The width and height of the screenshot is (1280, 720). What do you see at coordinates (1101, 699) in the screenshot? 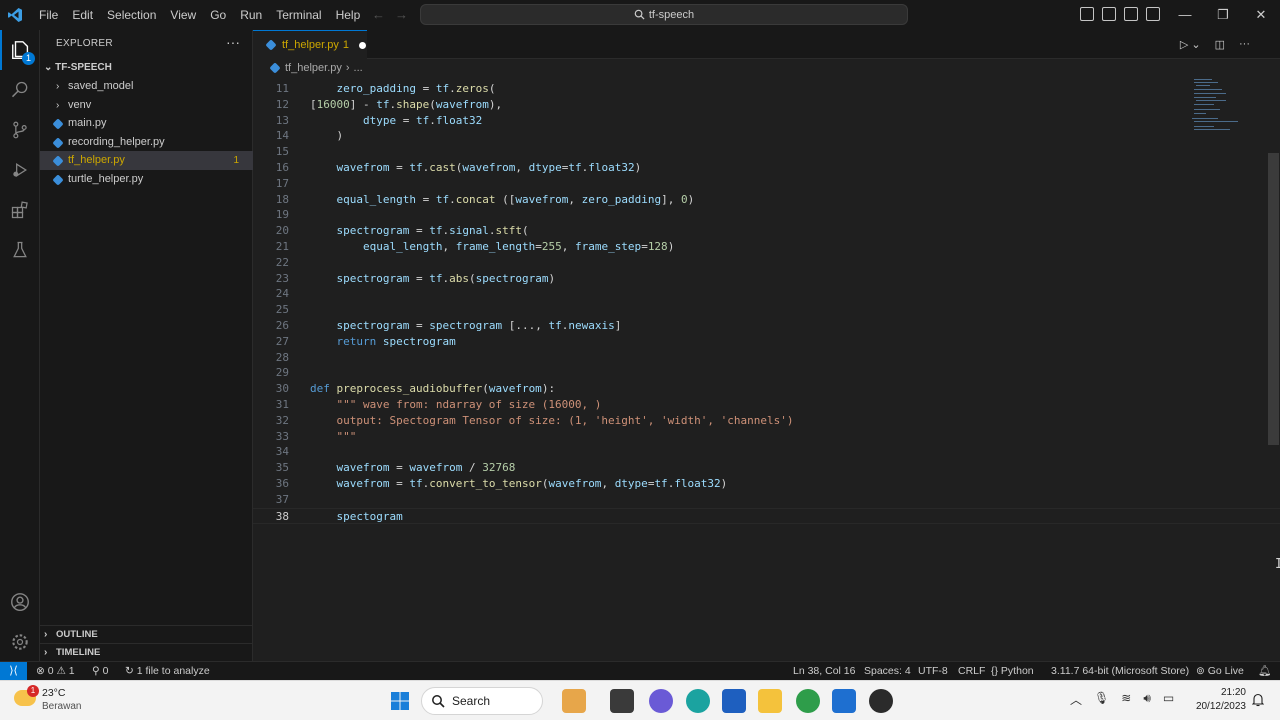
I see `microphone-icon: 🎙︎` at bounding box center [1101, 699].